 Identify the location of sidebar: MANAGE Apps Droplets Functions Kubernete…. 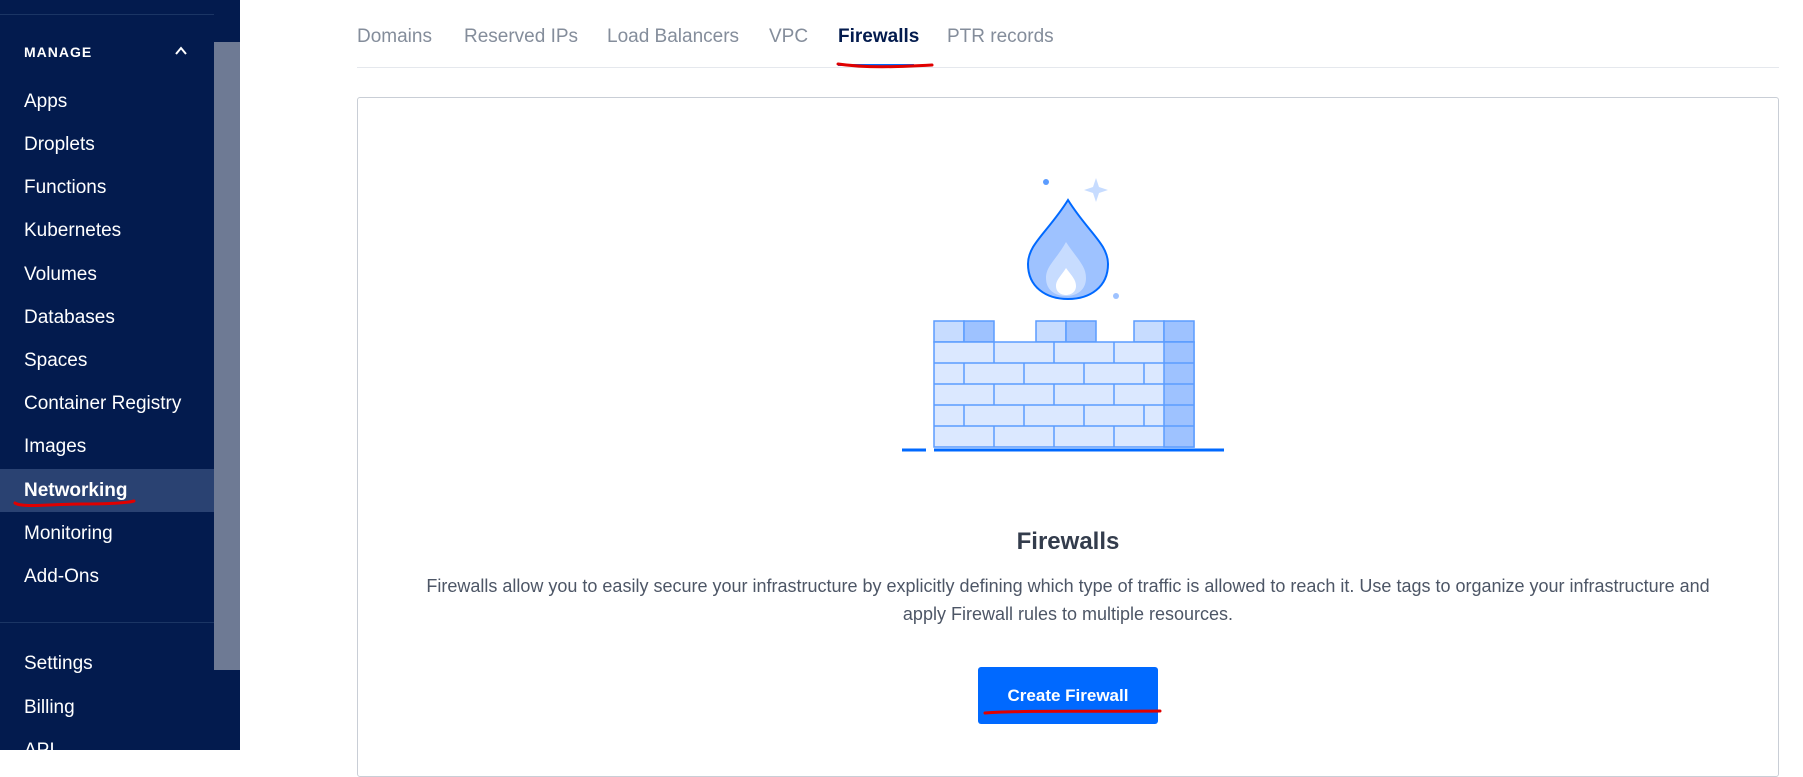
(107, 380).